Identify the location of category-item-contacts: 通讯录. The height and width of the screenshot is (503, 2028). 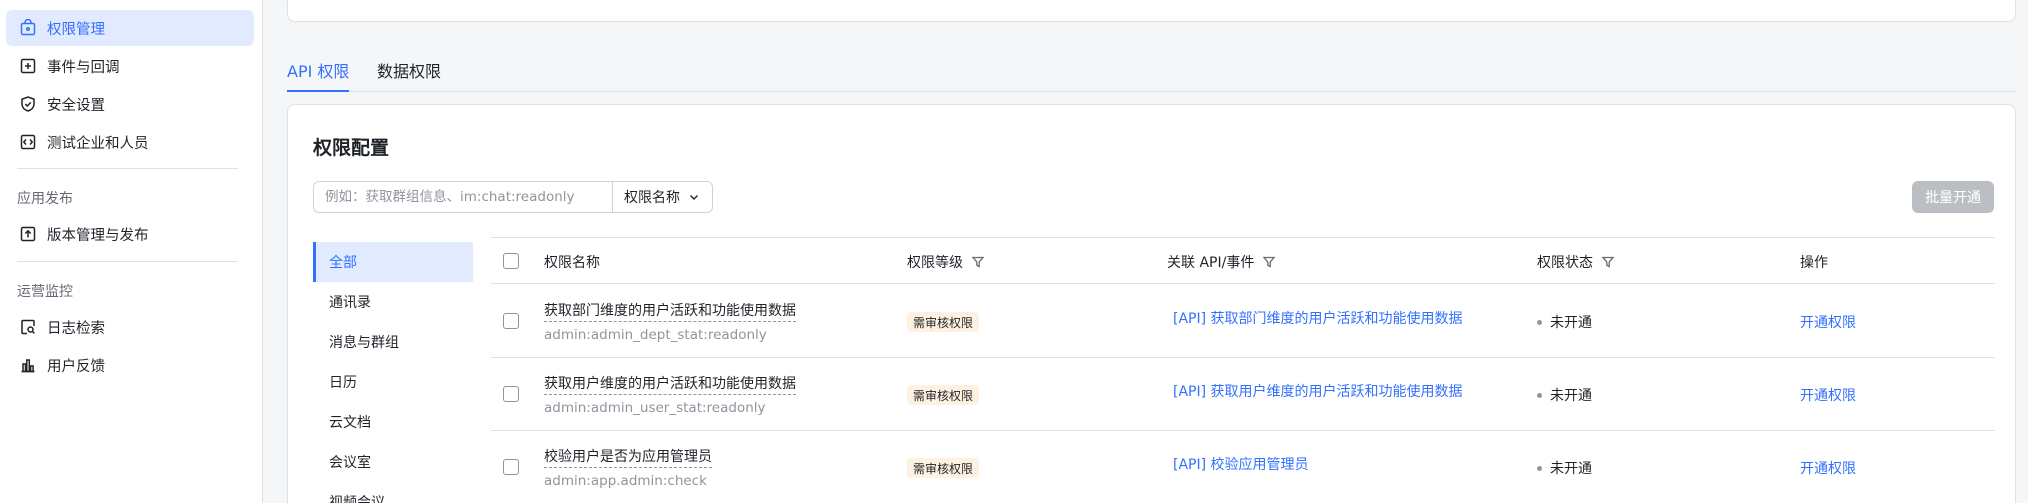
(393, 302).